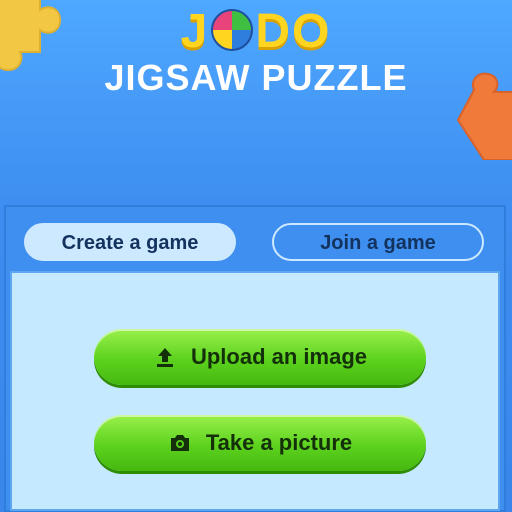 The height and width of the screenshot is (512, 512). Describe the element at coordinates (179, 443) in the screenshot. I see `camera-icon` at that location.